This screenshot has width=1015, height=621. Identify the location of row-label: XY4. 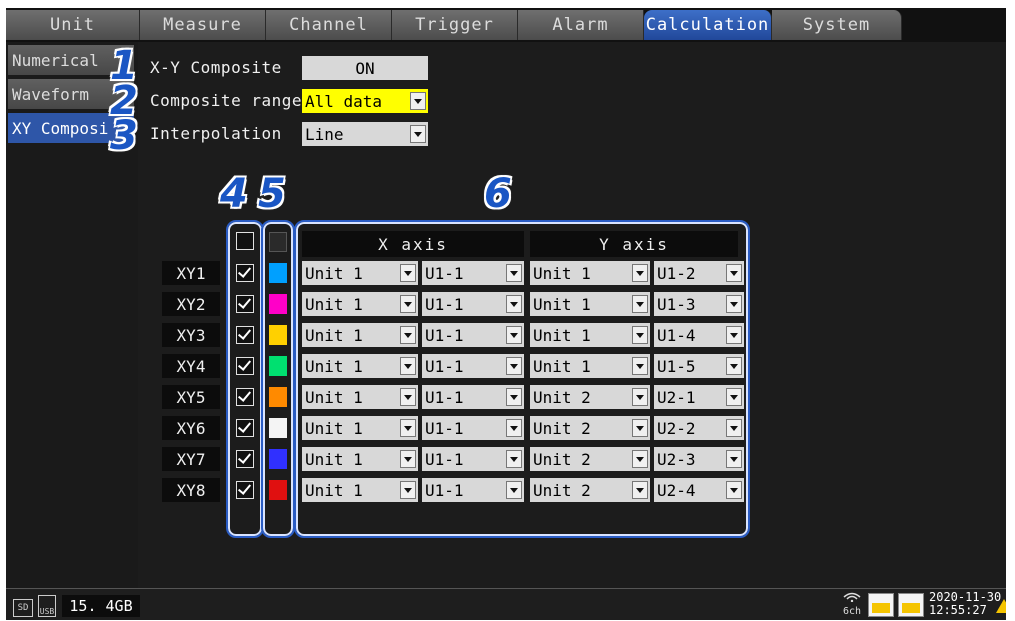
(191, 366).